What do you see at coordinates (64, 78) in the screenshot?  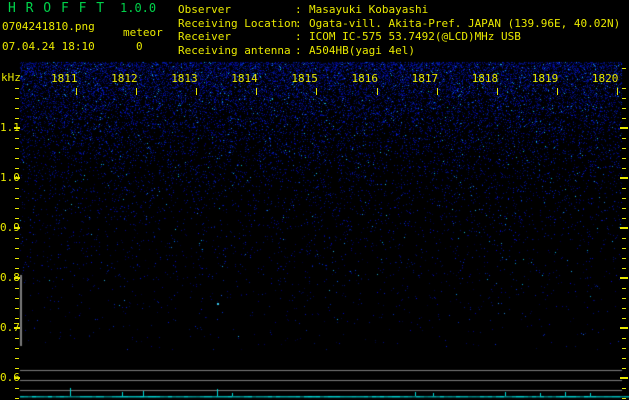 I see `time-tick-label: 1811` at bounding box center [64, 78].